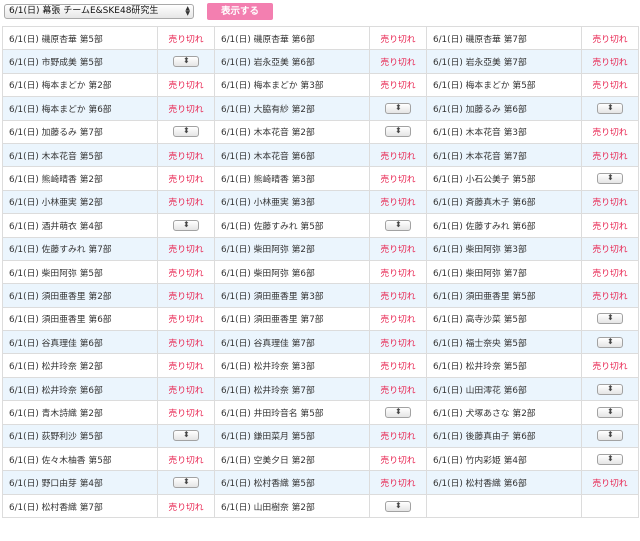  I want to click on session-label: 6/1(日) 松村香織 第6部, so click(504, 482).